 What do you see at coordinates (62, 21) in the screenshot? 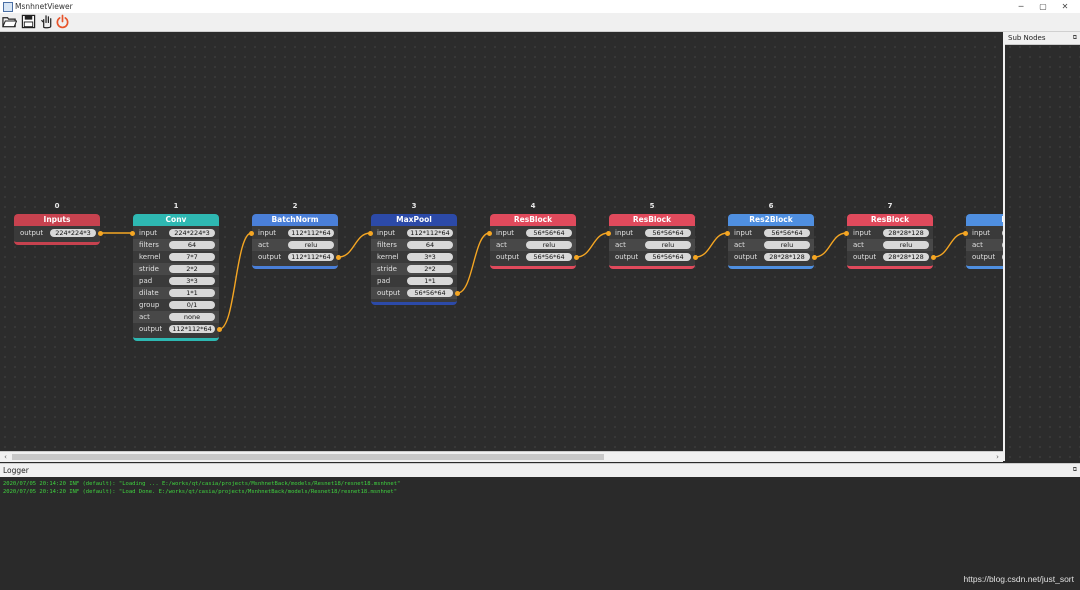
I see `power-icon` at bounding box center [62, 21].